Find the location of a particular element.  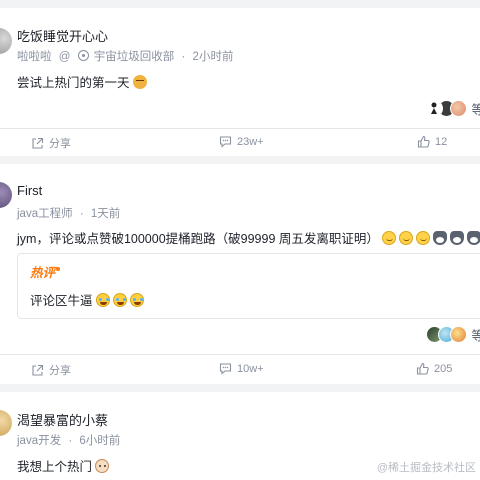

comment-meta: java工程师 · 1天前 is located at coordinates (69, 214).